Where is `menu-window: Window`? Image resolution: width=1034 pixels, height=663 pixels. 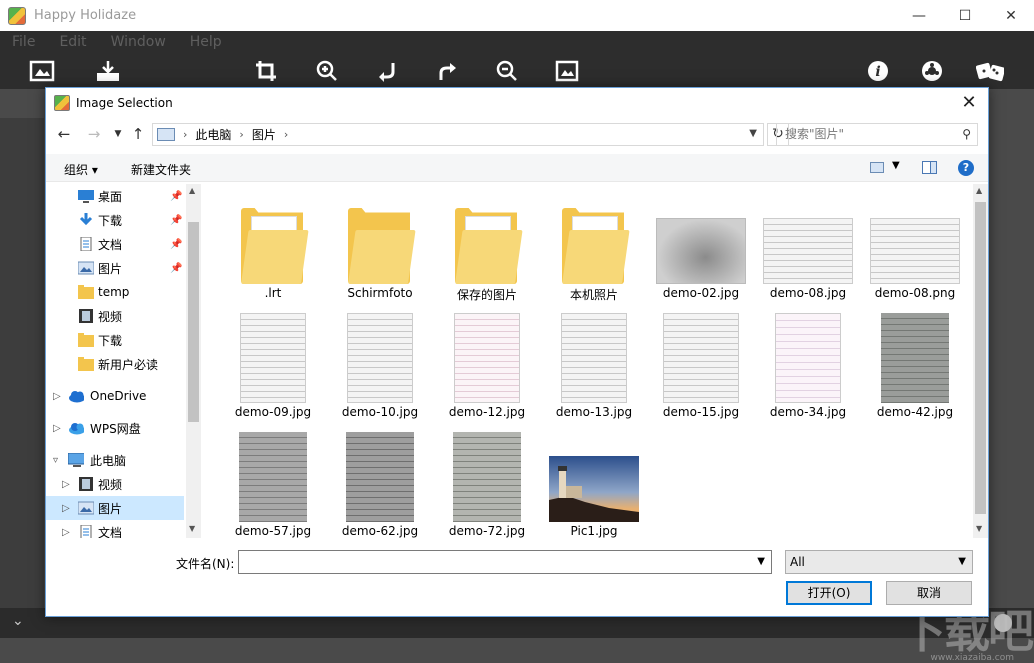
menu-window: Window is located at coordinates (138, 42).